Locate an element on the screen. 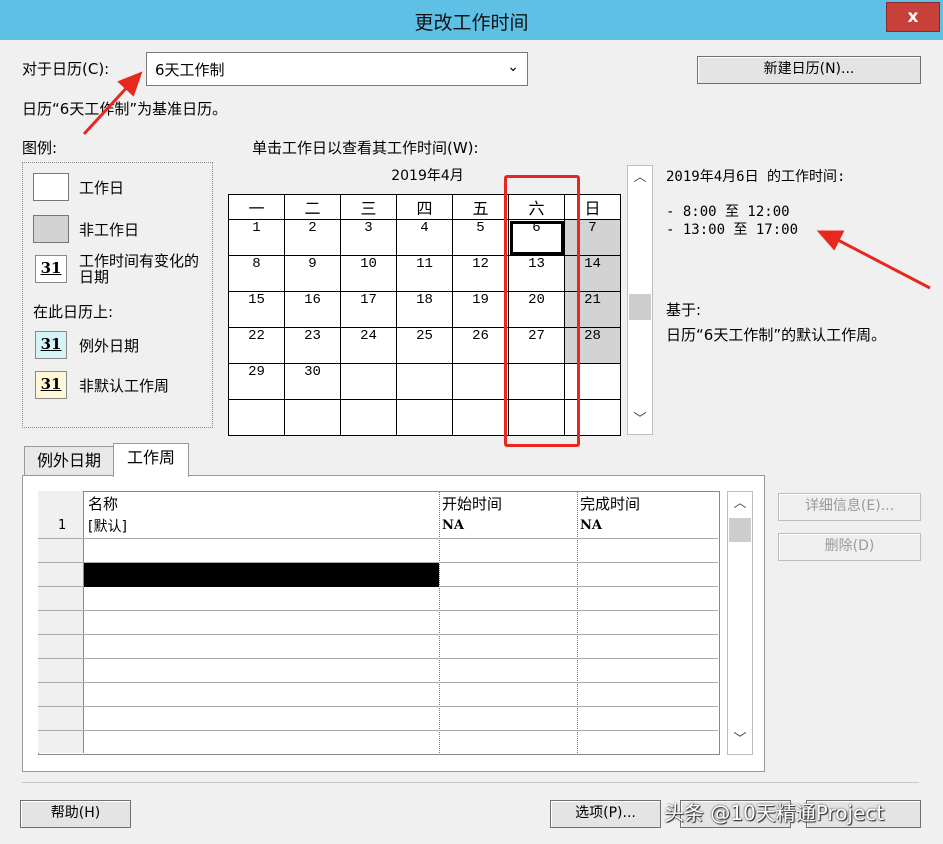 This screenshot has height=844, width=943. column-header-start: 开始时间 is located at coordinates (472, 503).